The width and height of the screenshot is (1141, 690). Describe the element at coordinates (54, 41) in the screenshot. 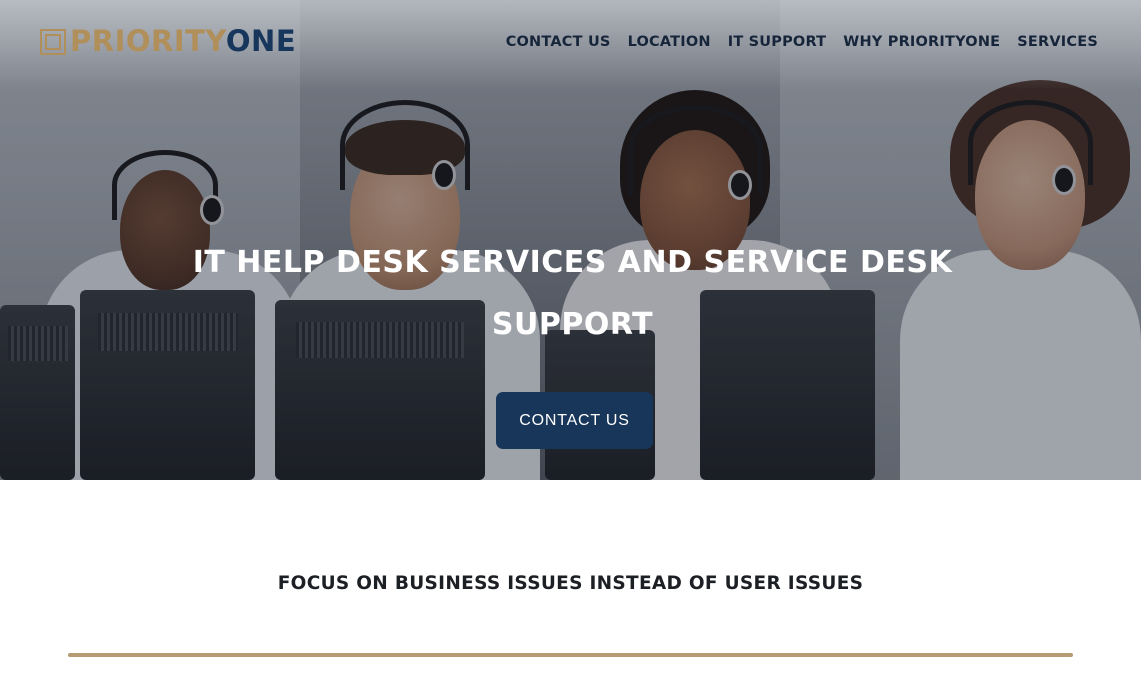

I see `logo-mark-icon` at that location.